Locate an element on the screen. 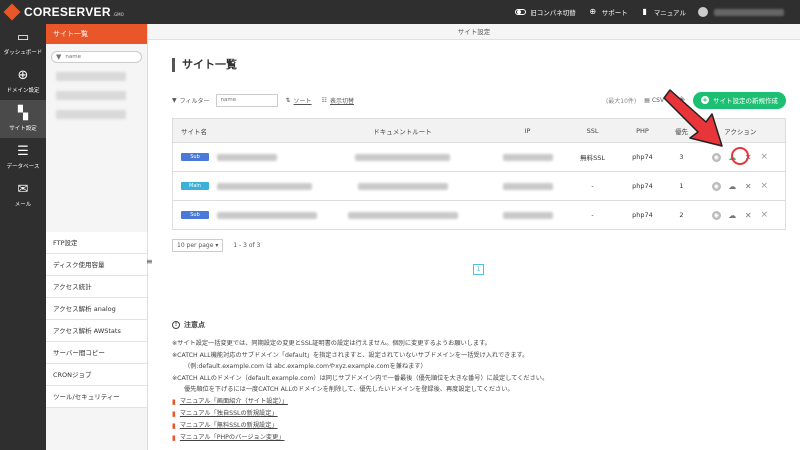  toggle-icon is located at coordinates (521, 12).